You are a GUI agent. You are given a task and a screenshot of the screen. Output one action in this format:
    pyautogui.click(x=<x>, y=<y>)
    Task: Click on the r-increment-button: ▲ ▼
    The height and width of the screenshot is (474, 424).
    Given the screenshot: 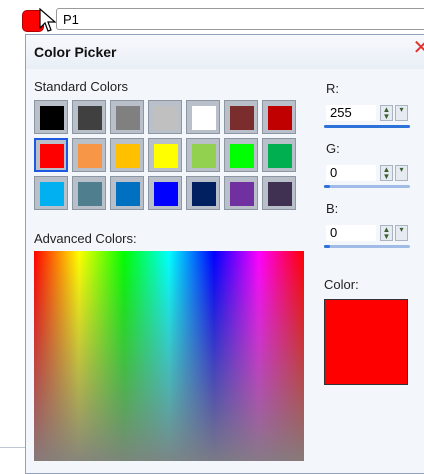 What is the action you would take?
    pyautogui.click(x=386, y=113)
    